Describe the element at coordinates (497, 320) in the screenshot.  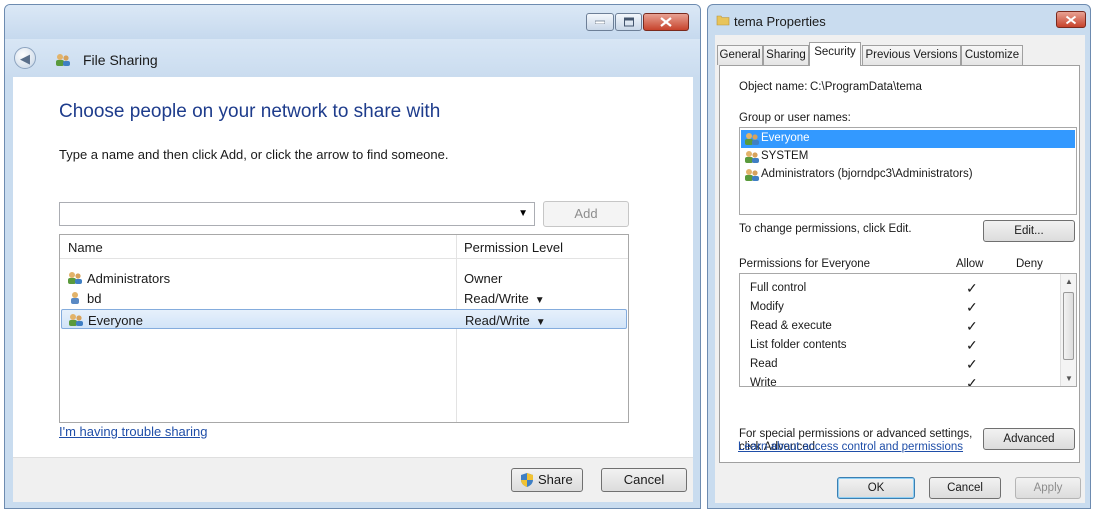
I see `permission-level: Read/Write` at that location.